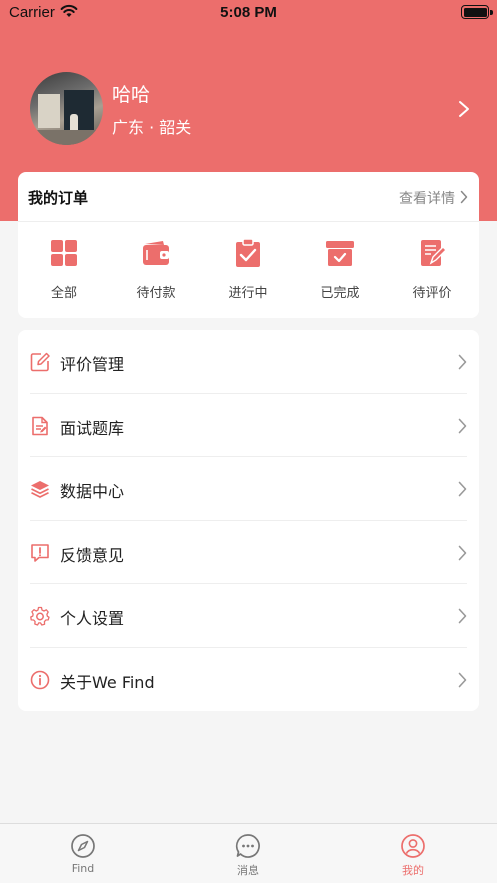  I want to click on orders-more-link: 查看详情, so click(427, 198).